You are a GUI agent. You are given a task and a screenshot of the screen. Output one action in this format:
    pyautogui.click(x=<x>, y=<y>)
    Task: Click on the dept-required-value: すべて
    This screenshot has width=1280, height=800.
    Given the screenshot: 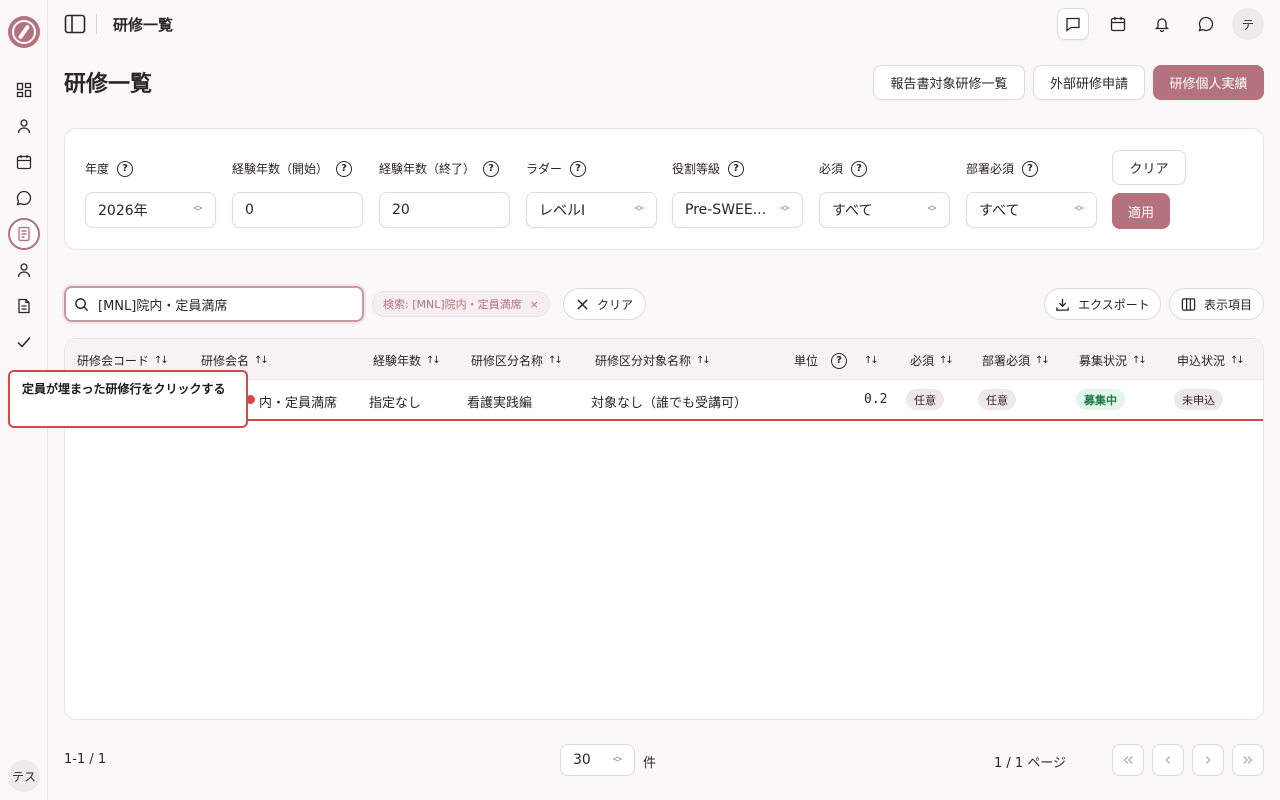 What is the action you would take?
    pyautogui.click(x=999, y=211)
    